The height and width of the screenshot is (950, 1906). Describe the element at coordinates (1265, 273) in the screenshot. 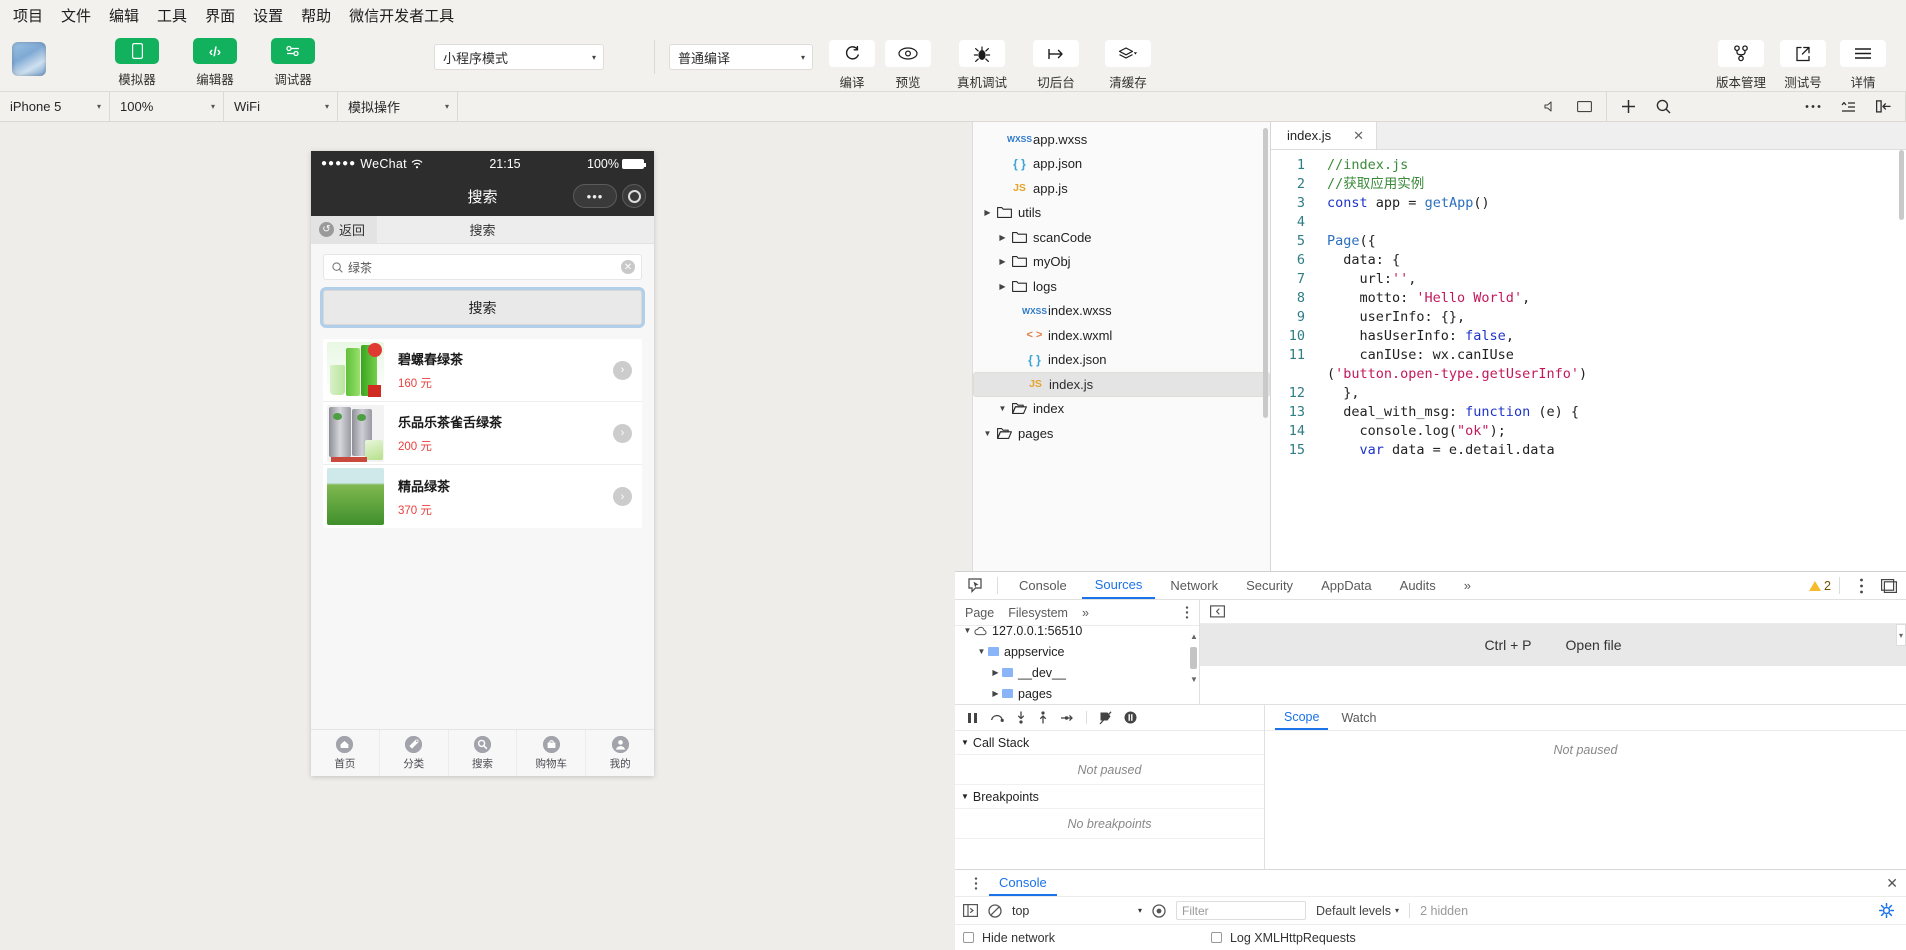

I see `explorer-scrollbar` at that location.